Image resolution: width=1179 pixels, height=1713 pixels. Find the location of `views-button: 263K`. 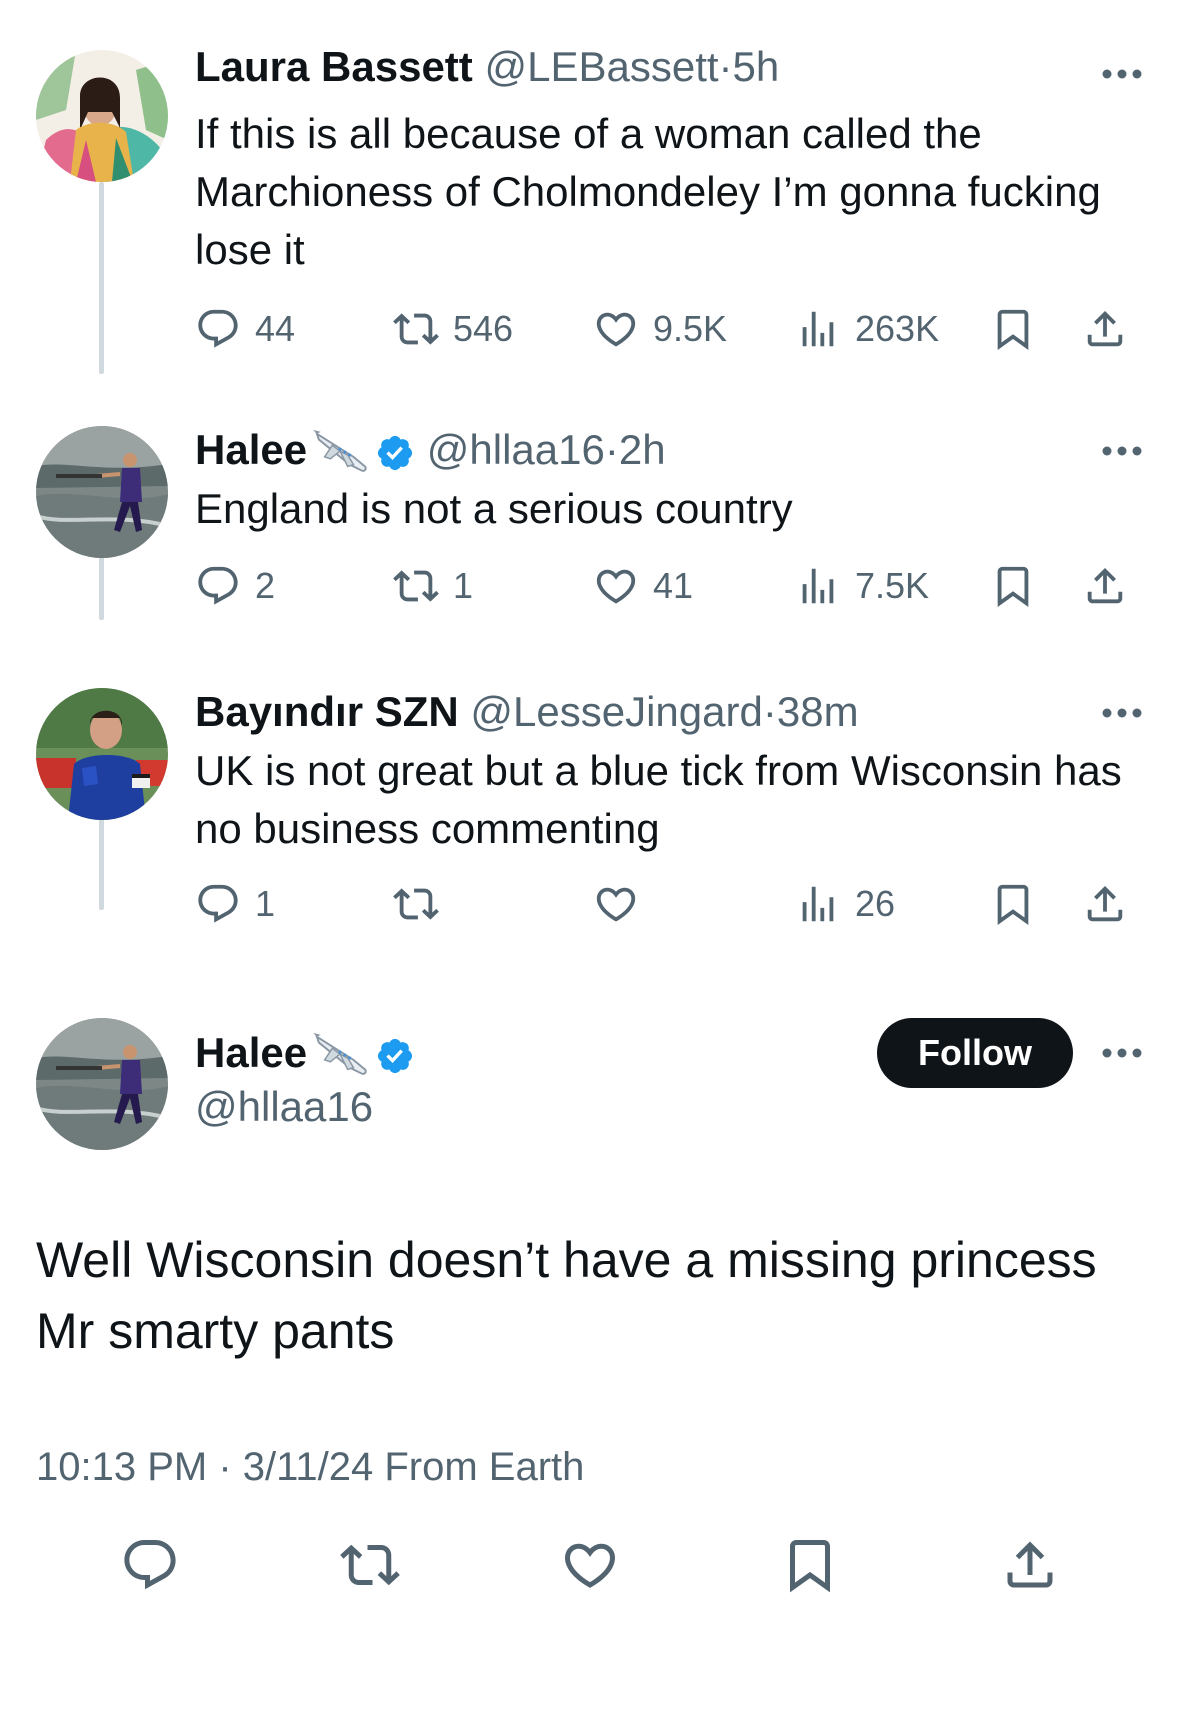

views-button: 263K is located at coordinates (867, 329).